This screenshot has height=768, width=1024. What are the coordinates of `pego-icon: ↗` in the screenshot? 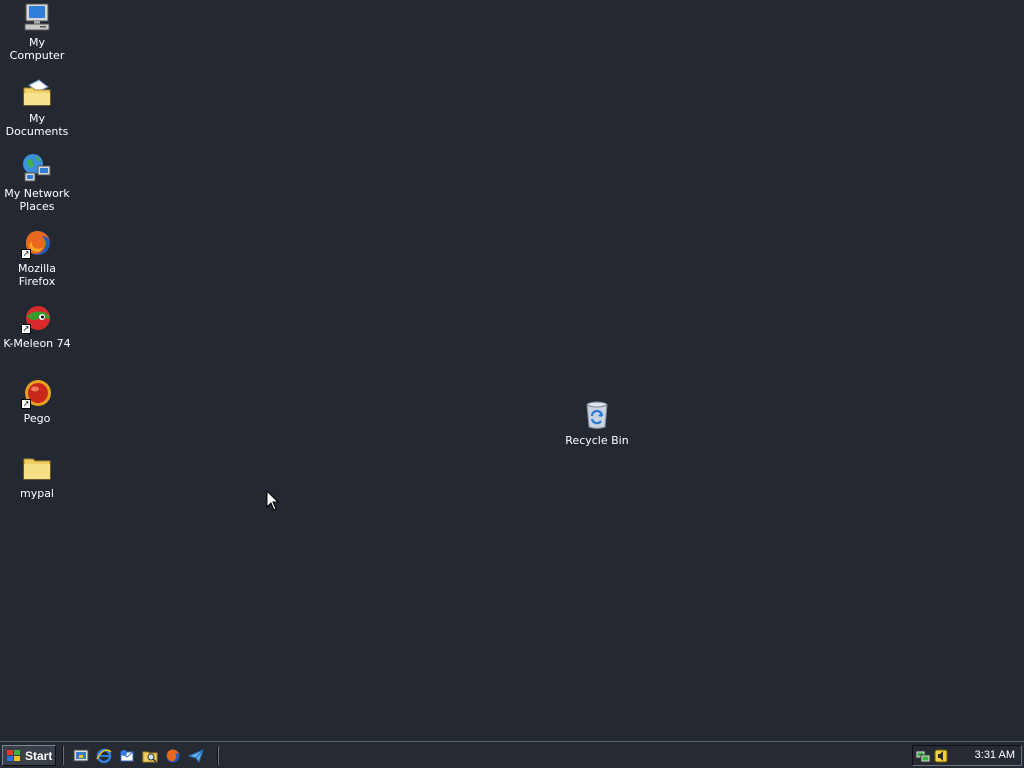 It's located at (37, 393).